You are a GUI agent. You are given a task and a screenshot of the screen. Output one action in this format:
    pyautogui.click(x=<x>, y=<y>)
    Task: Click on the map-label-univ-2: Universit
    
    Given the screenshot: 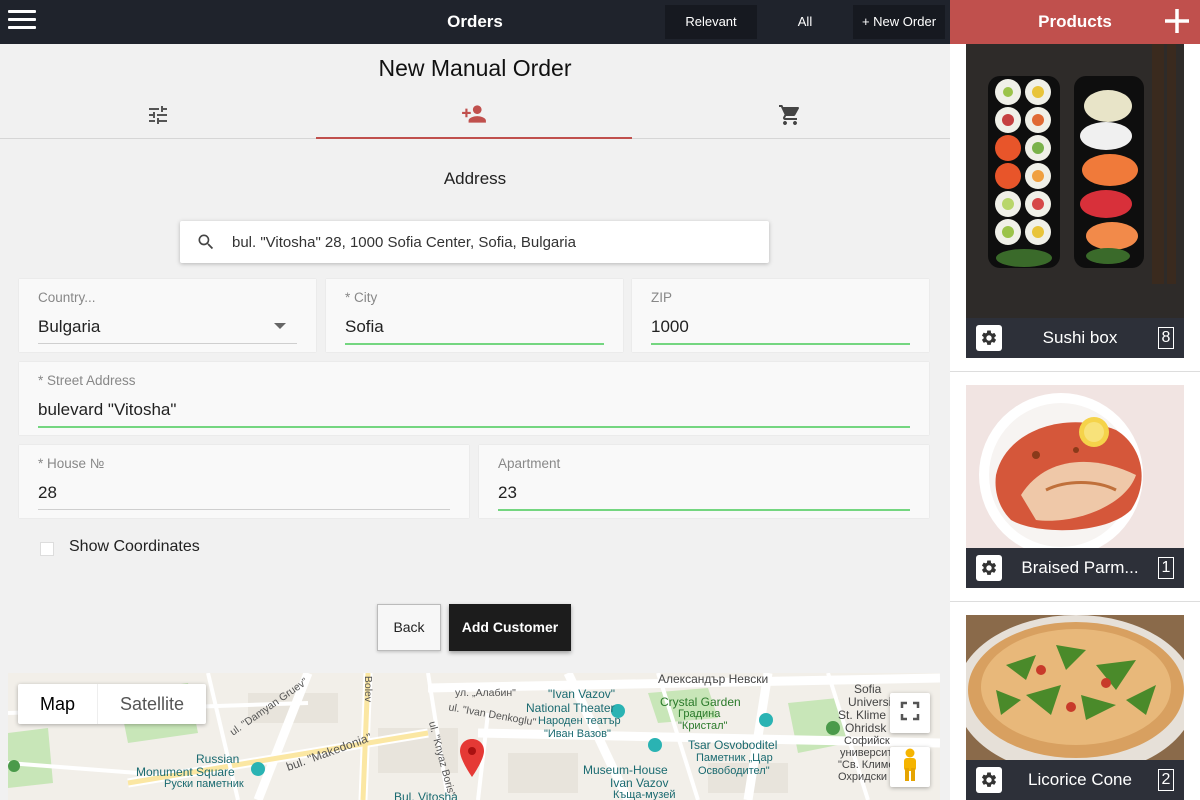 What is the action you would take?
    pyautogui.click(x=871, y=702)
    